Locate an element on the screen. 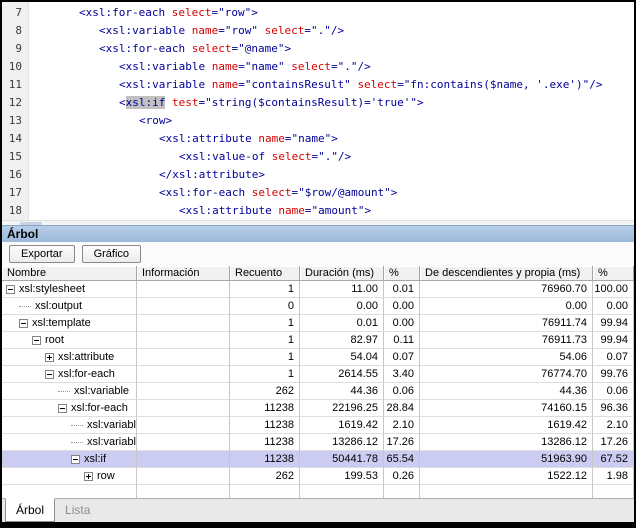 The height and width of the screenshot is (528, 636). cell-descendants: 76911.74 is located at coordinates (506, 323).